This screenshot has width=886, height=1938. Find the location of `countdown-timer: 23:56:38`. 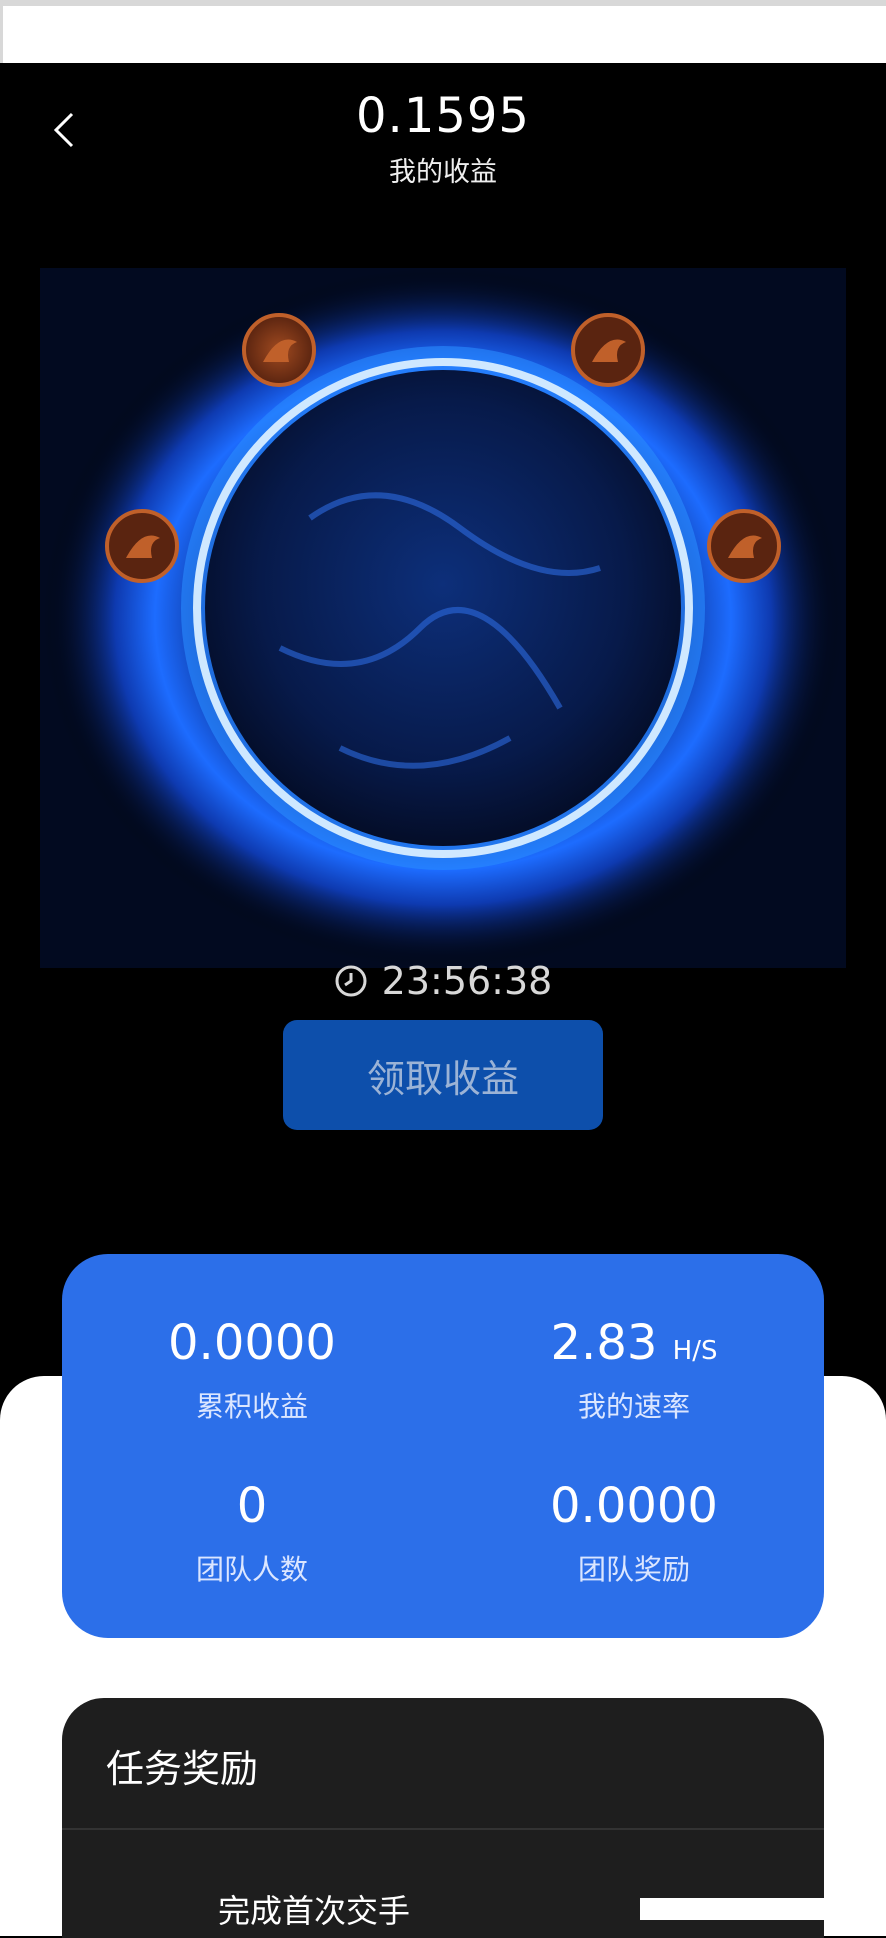

countdown-timer: 23:56:38 is located at coordinates (443, 981).